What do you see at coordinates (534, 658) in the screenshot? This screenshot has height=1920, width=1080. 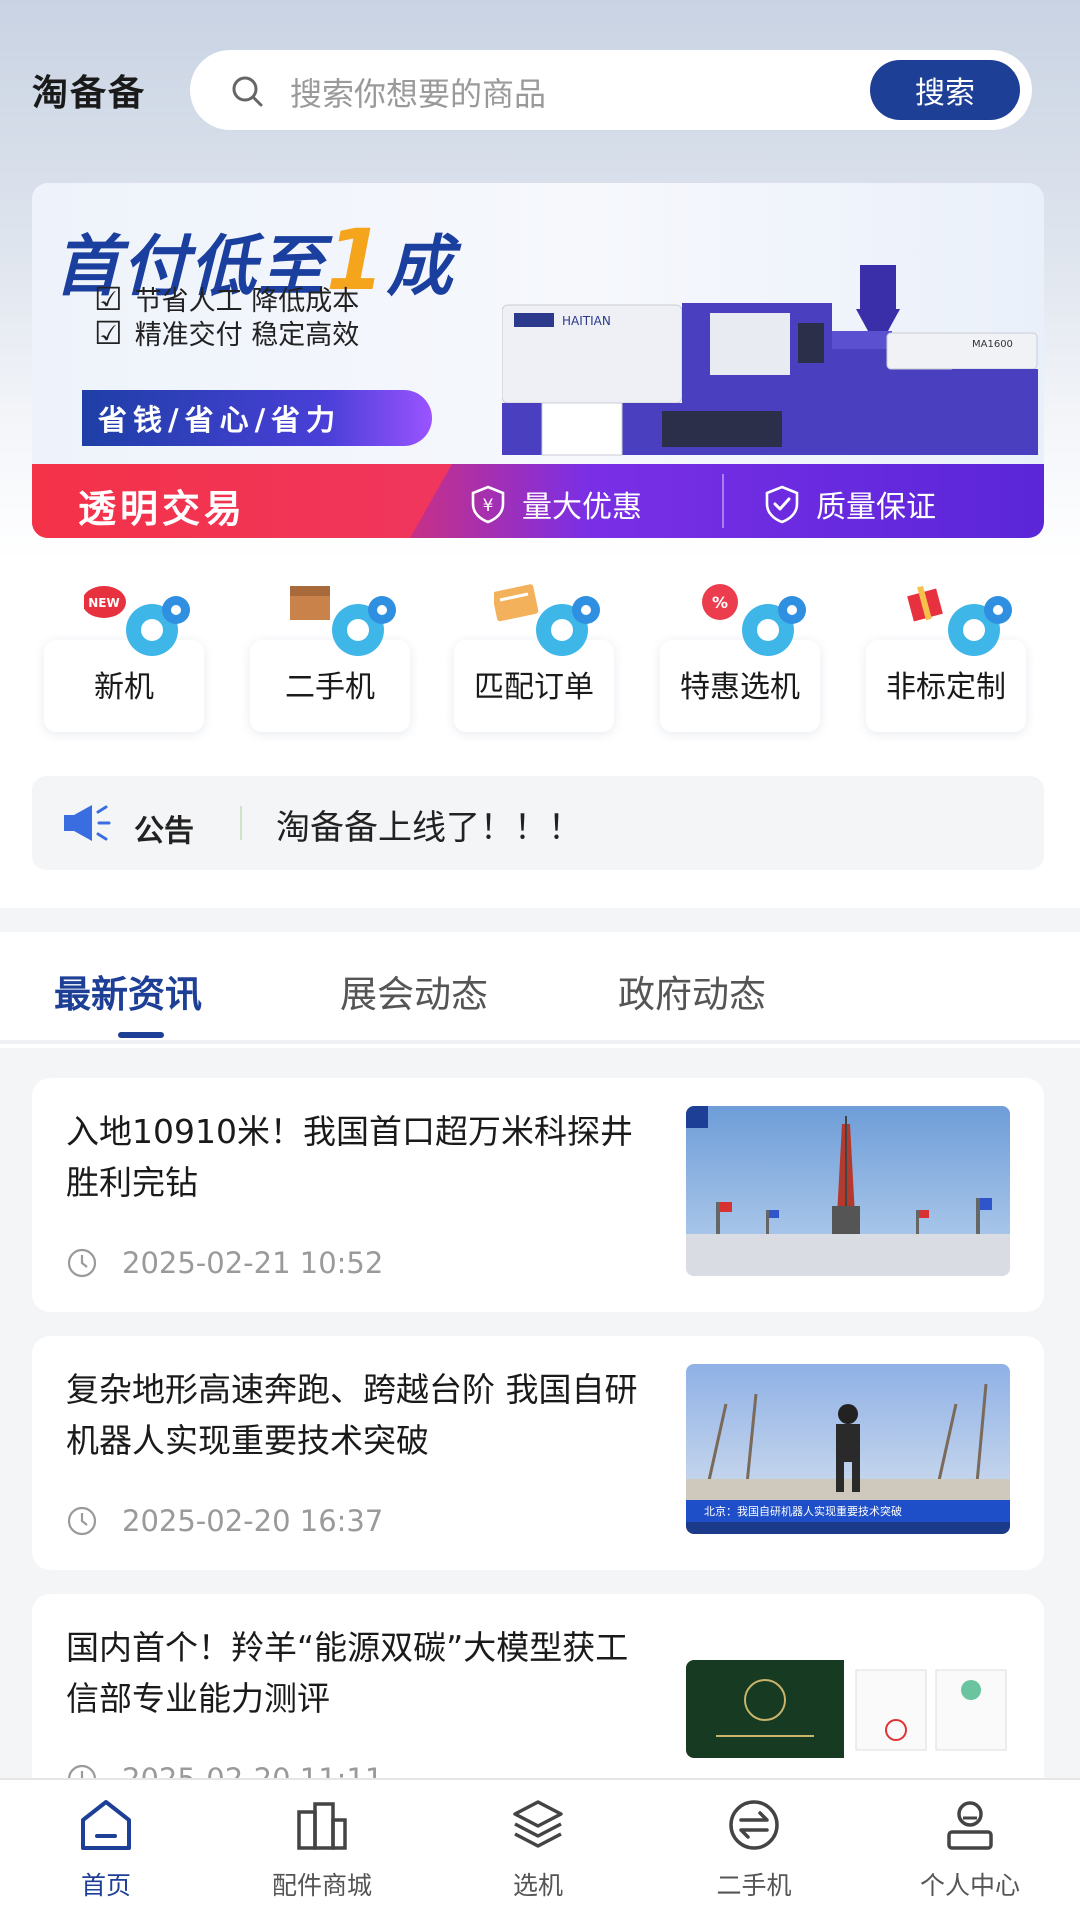 I see `category-match-order: 匹配订单` at bounding box center [534, 658].